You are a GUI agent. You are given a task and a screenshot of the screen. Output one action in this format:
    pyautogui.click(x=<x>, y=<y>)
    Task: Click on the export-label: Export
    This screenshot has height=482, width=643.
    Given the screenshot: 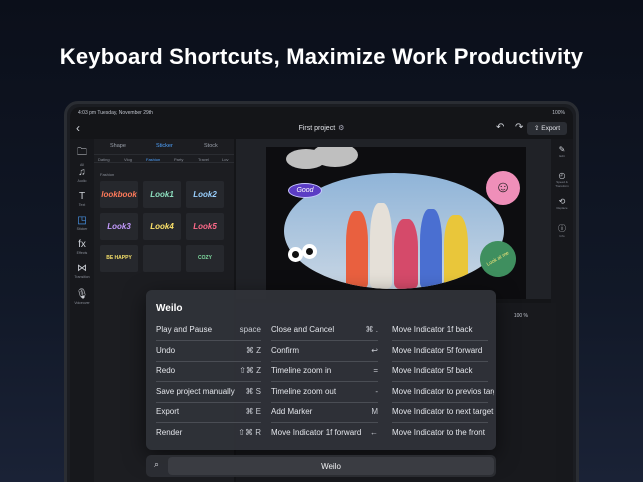 What is the action you would take?
    pyautogui.click(x=551, y=128)
    